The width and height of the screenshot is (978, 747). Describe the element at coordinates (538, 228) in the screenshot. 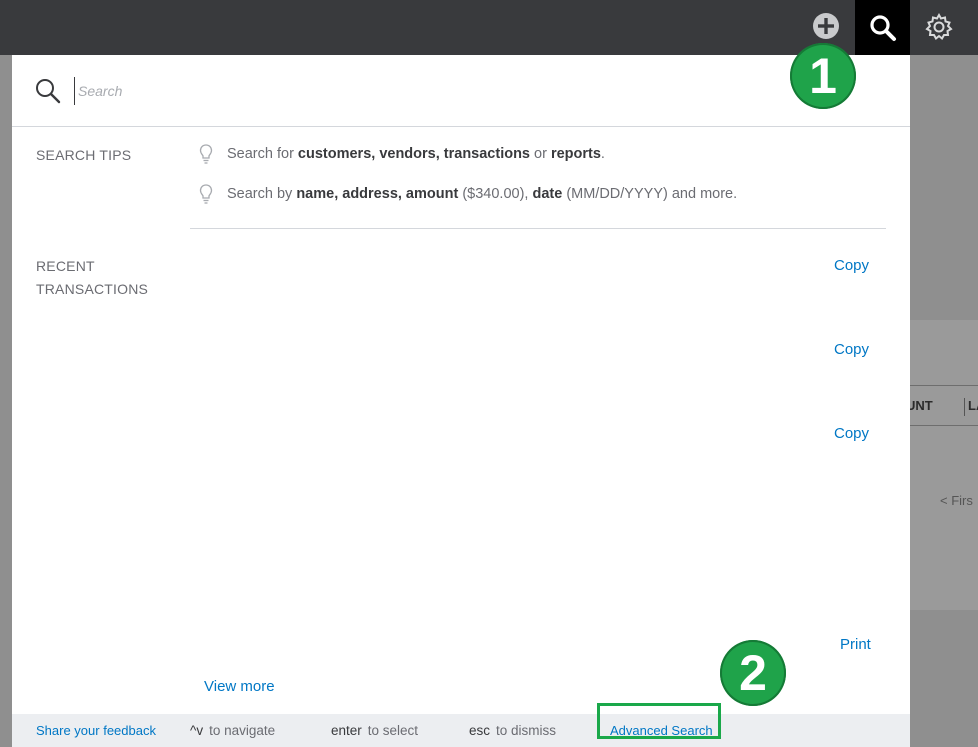

I see `tips-divider` at that location.